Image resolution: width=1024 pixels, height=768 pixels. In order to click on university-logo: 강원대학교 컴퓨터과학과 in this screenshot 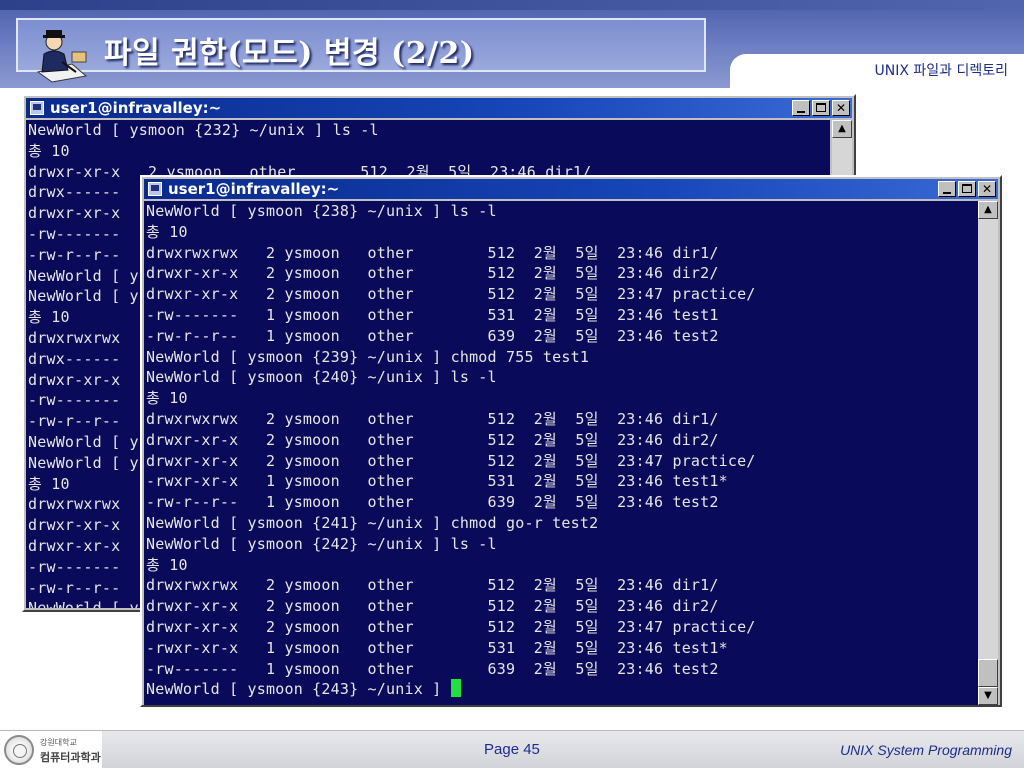, I will do `click(51, 749)`.